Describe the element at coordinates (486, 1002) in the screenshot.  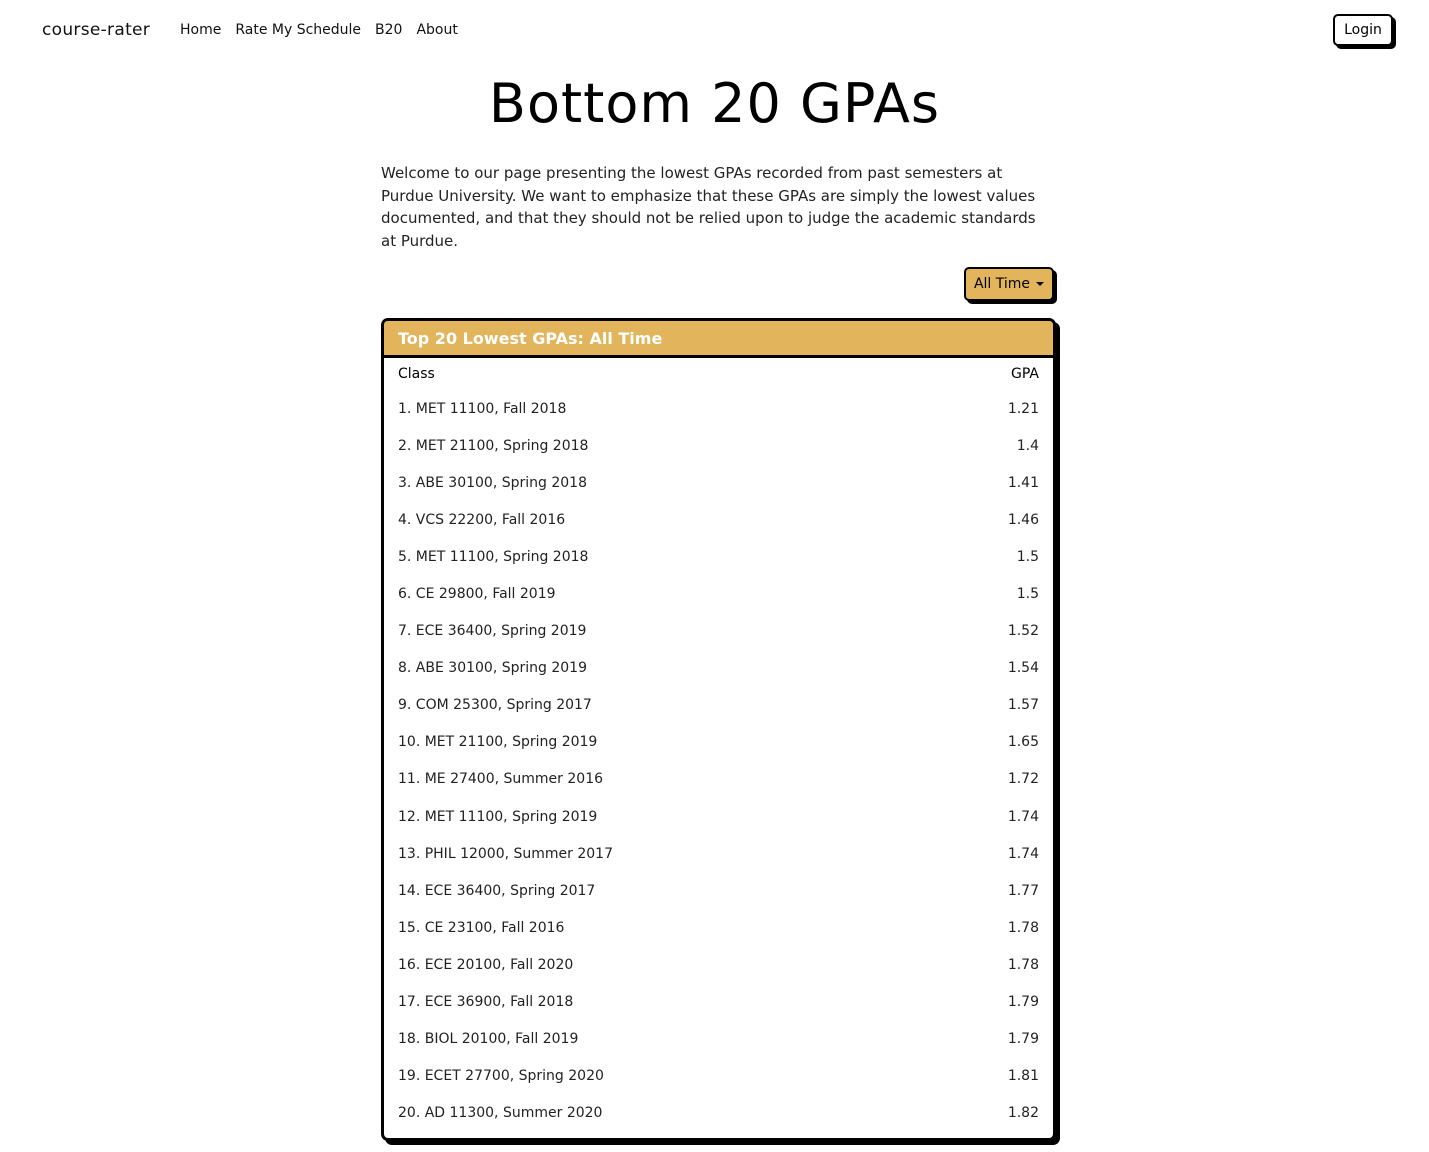
I see `class-cell: 17. ECE 36900, Fall 2018` at that location.